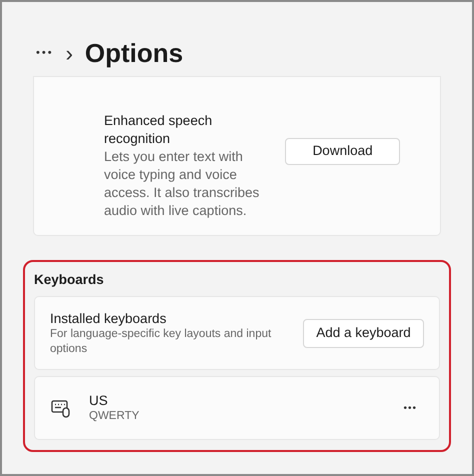 Image resolution: width=474 pixels, height=476 pixels. What do you see at coordinates (237, 408) in the screenshot?
I see `keyboard-row: US QWERTY •••` at bounding box center [237, 408].